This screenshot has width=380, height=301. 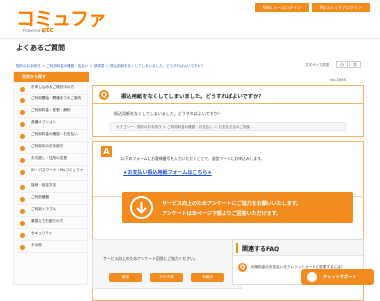 What do you see at coordinates (57, 170) in the screenshot?
I see `sidebar-item-label: ID・パスワード・Myコミュファ` at bounding box center [57, 170].